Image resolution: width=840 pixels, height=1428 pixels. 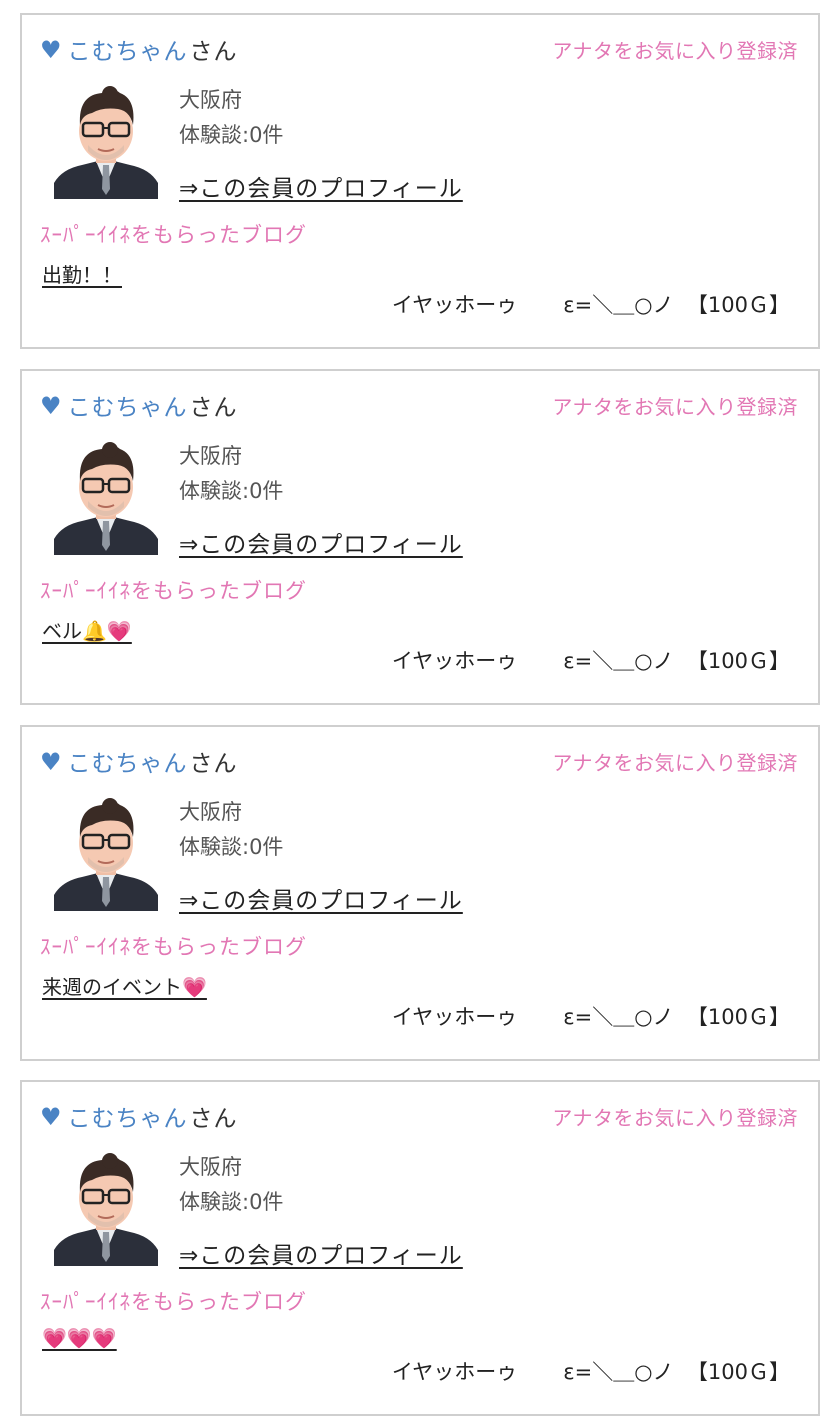 What do you see at coordinates (82, 273) in the screenshot?
I see `blog-title-link: 出勤！！` at bounding box center [82, 273].